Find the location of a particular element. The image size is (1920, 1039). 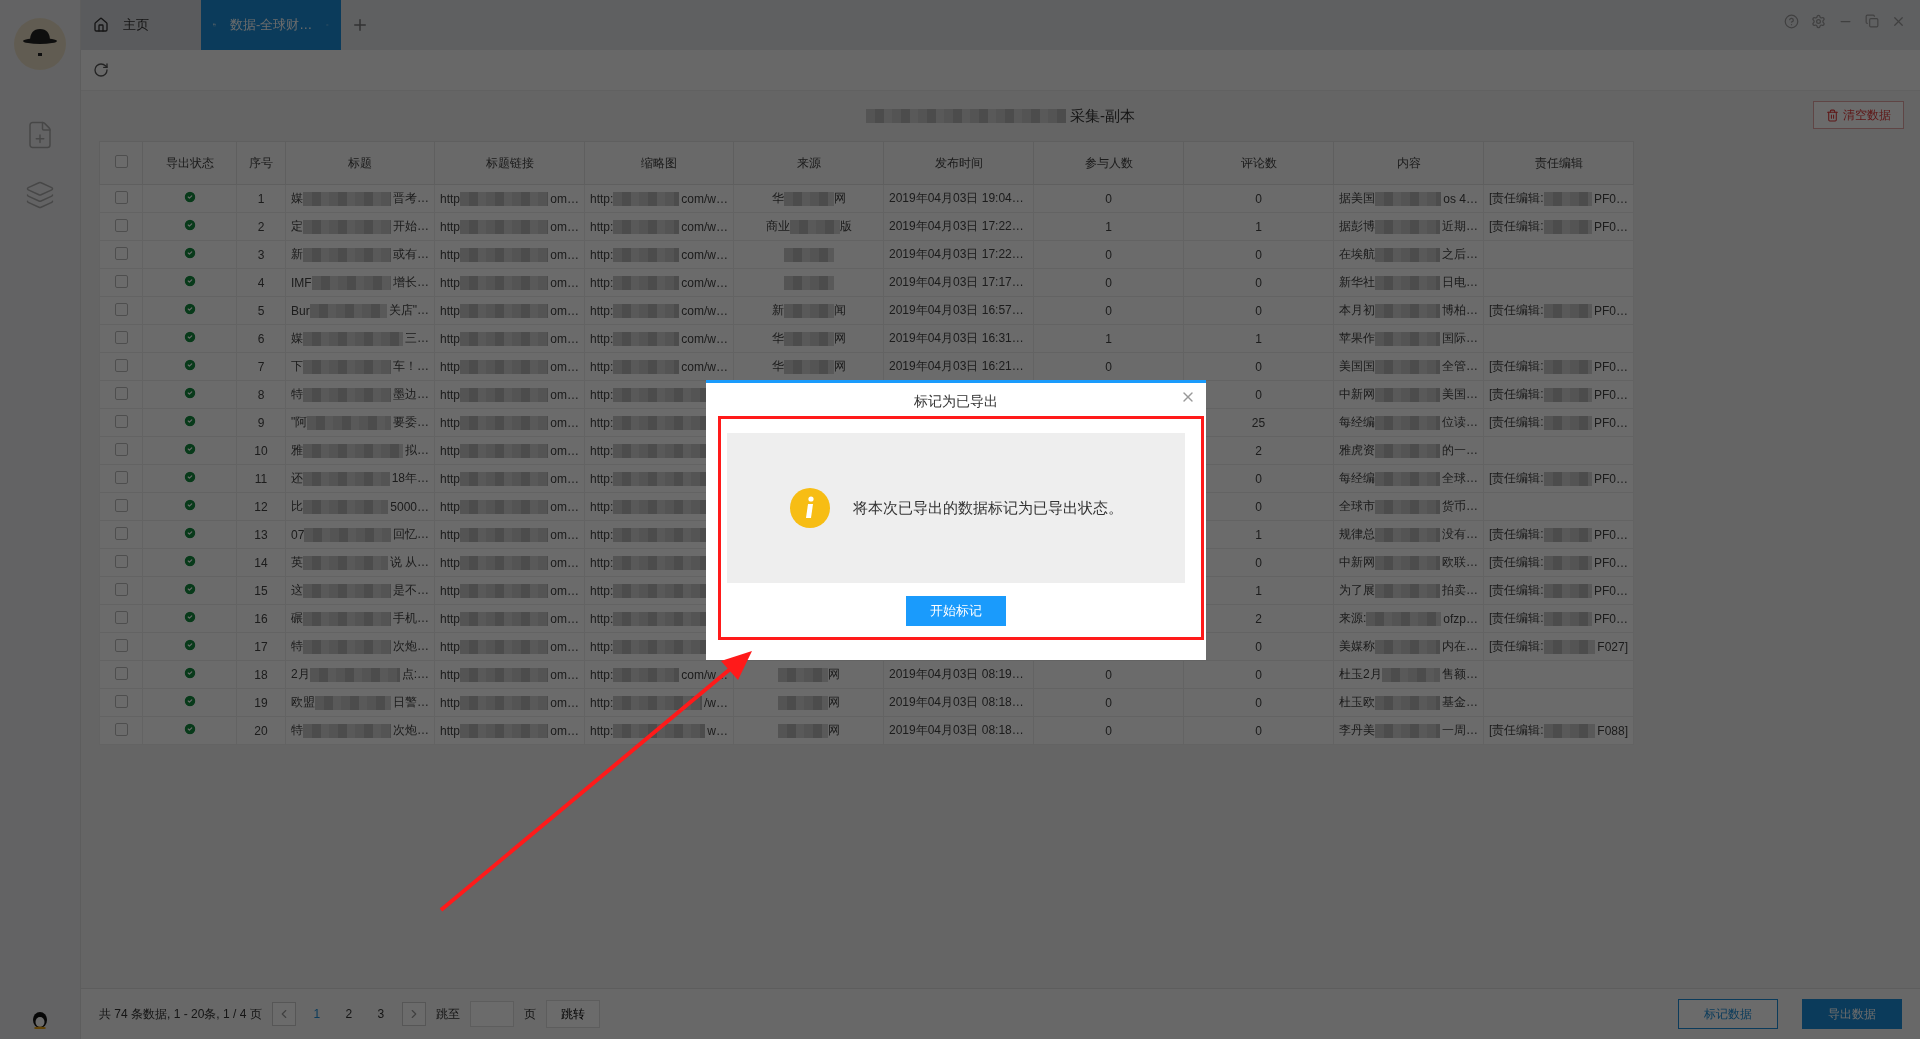

add-tab-icon is located at coordinates (360, 25).